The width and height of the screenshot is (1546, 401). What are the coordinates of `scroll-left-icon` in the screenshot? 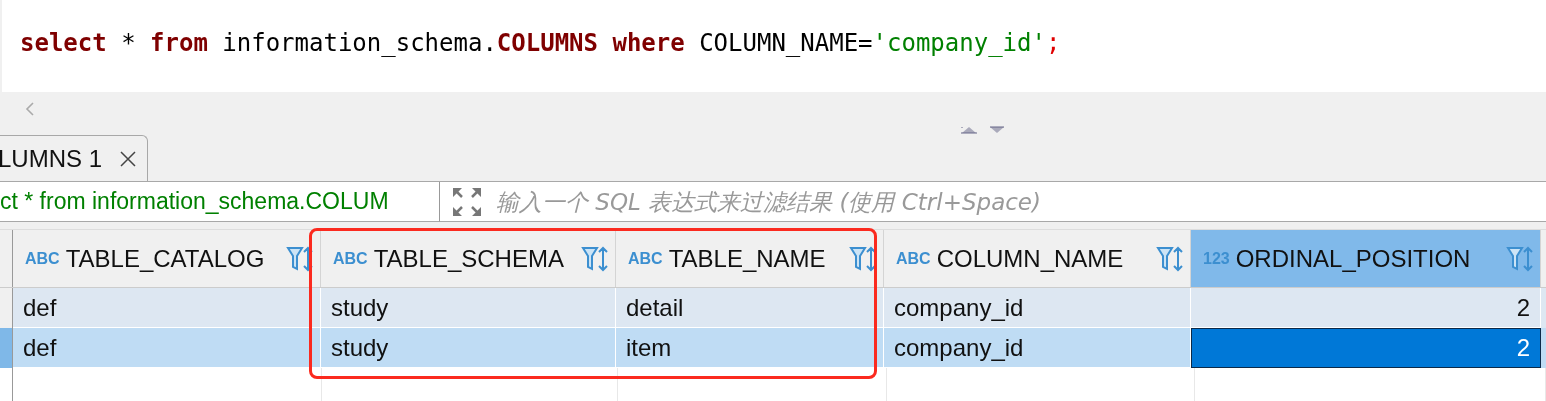 It's located at (30, 108).